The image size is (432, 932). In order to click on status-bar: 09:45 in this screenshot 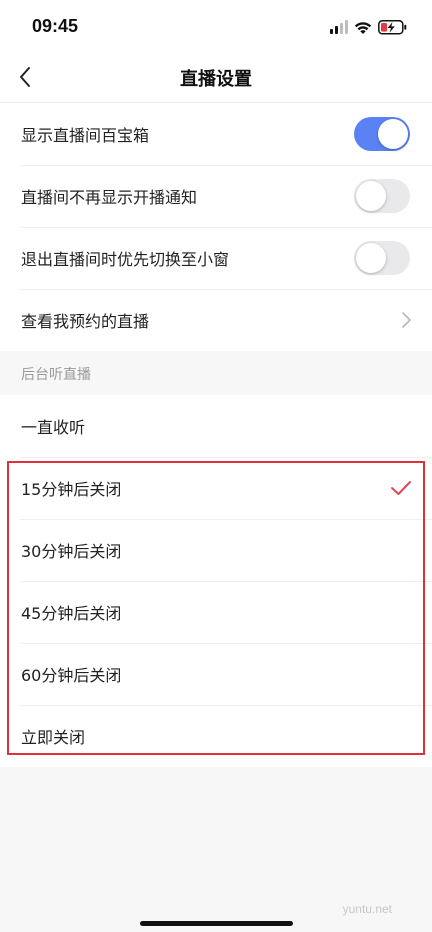, I will do `click(216, 26)`.